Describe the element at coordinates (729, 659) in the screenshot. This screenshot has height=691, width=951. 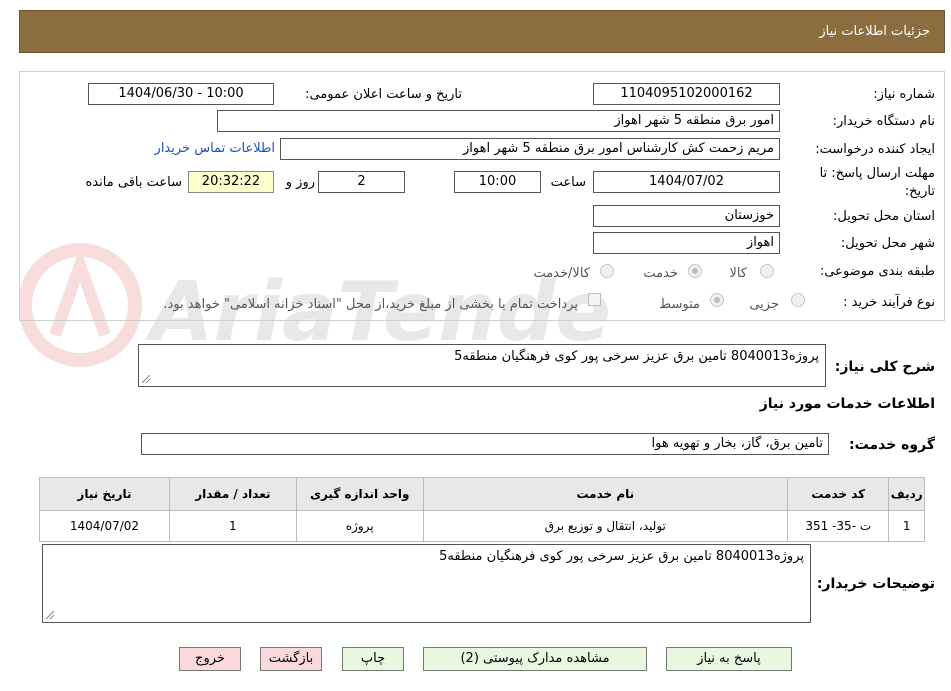
I see `reply-button: پاسخ به نیاز` at that location.